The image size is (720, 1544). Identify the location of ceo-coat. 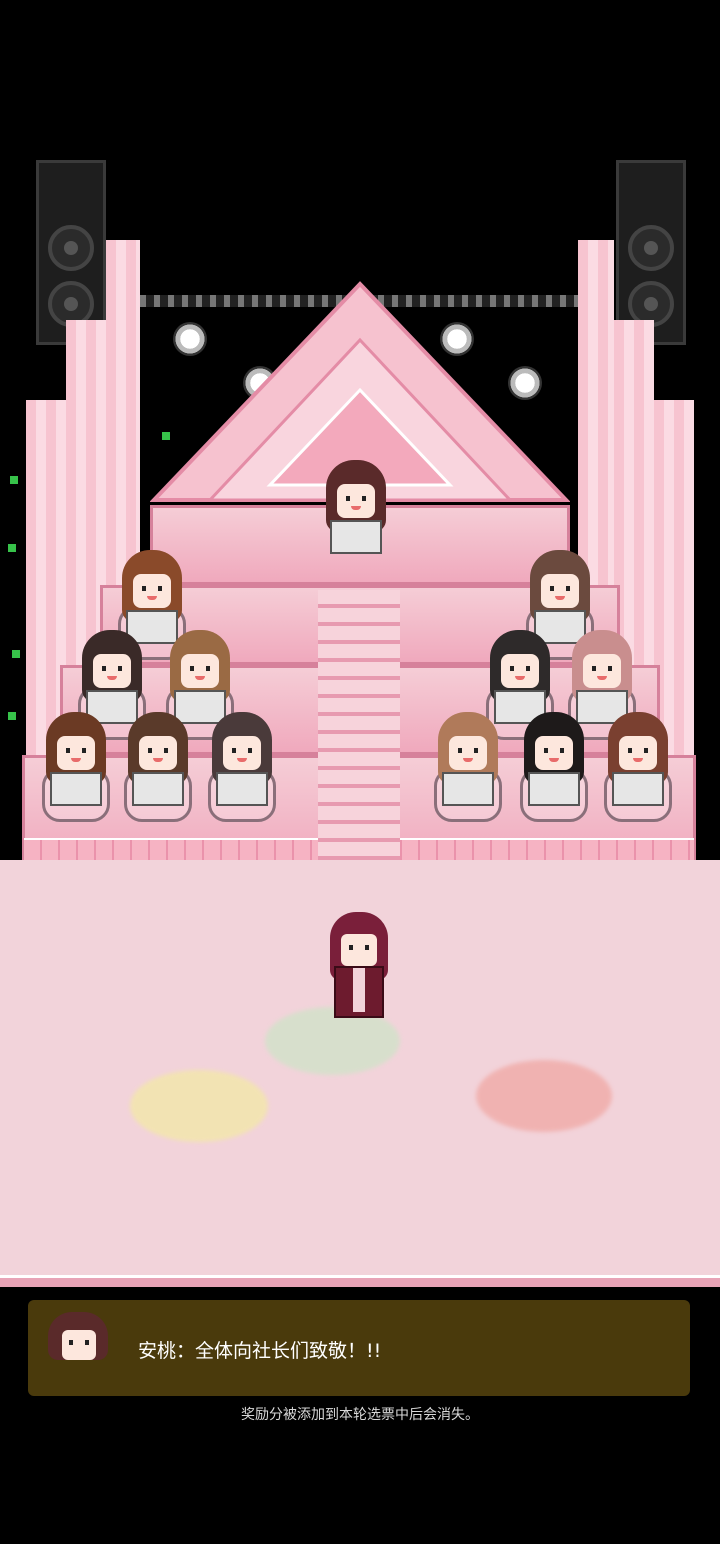
(359, 992).